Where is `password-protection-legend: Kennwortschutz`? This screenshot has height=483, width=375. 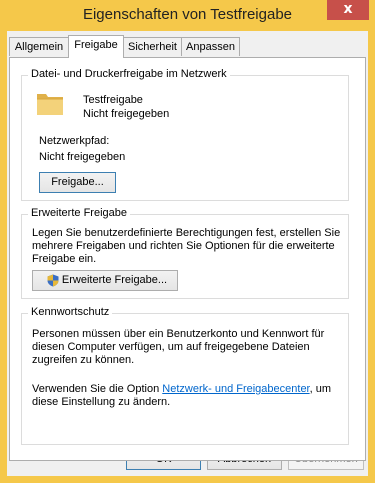
password-protection-legend: Kennwortschutz is located at coordinates (70, 312).